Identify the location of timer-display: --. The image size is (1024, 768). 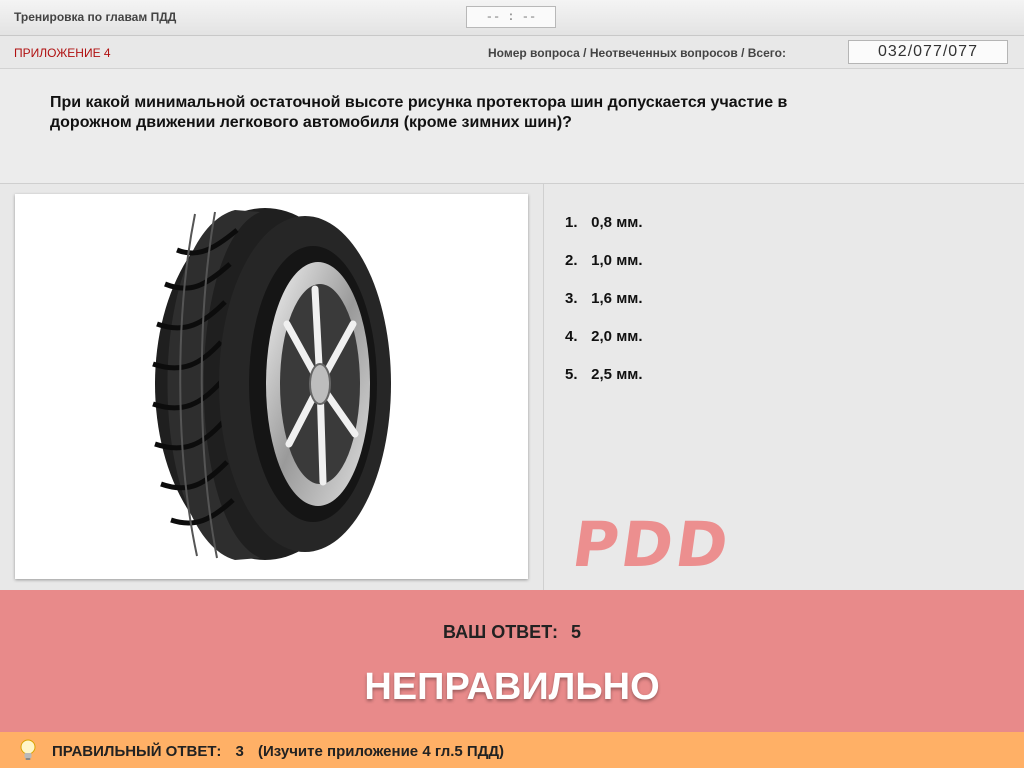
(511, 17).